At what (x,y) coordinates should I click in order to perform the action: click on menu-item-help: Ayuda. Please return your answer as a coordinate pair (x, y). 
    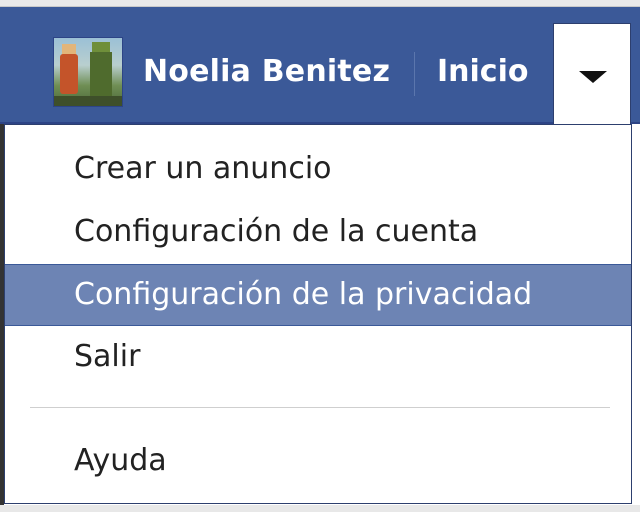
    Looking at the image, I should click on (318, 461).